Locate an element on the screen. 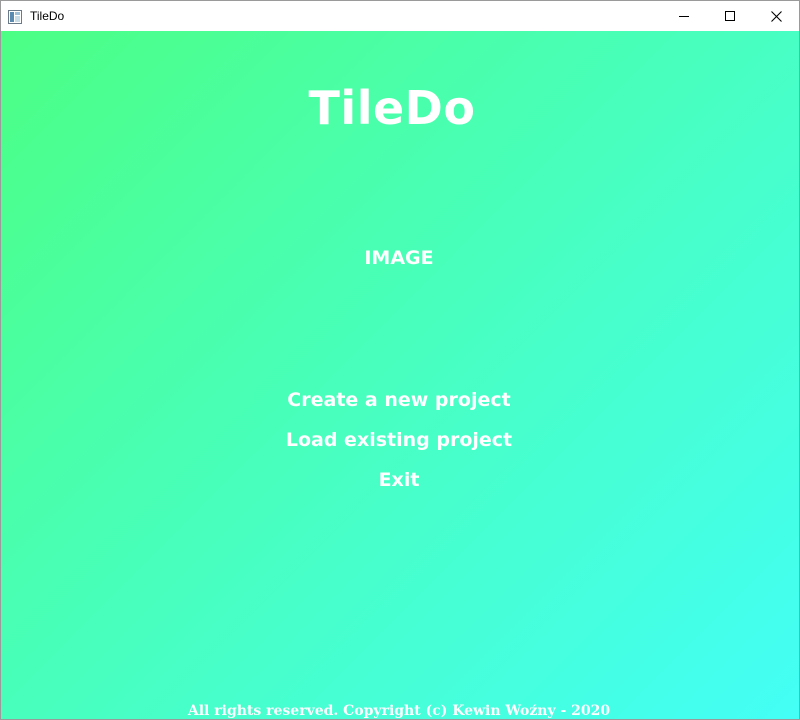 This screenshot has height=720, width=800. close-button is located at coordinates (776, 16).